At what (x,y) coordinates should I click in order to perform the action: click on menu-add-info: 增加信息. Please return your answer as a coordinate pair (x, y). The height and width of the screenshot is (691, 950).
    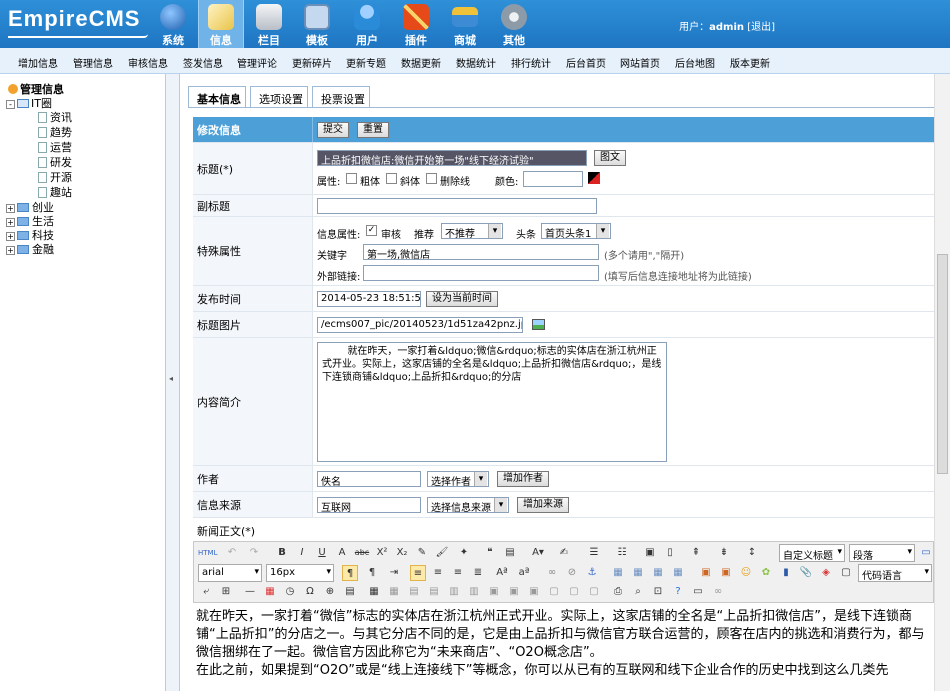
    Looking at the image, I should click on (38, 62).